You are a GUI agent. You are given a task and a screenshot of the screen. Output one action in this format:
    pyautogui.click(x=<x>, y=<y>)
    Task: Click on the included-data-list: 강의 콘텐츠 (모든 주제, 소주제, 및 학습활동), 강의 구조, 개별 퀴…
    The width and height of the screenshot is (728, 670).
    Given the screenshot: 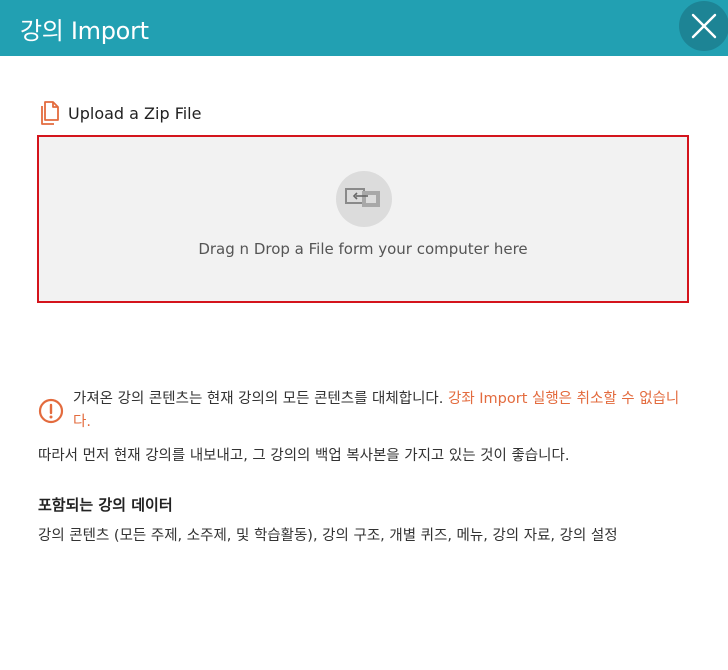 What is the action you would take?
    pyautogui.click(x=328, y=536)
    